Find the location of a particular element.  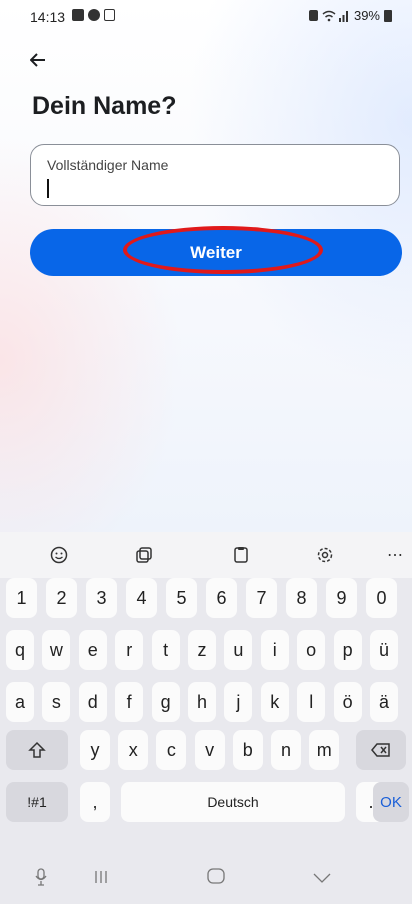

key-row-1-10: ü is located at coordinates (384, 650).